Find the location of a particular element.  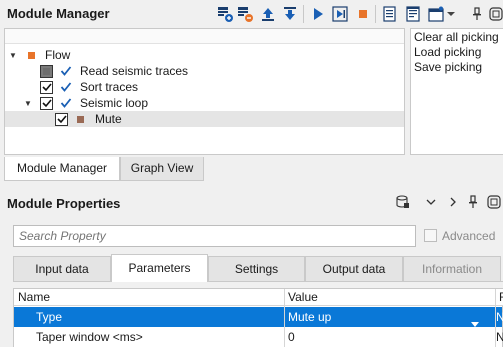

database-icon is located at coordinates (403, 202).